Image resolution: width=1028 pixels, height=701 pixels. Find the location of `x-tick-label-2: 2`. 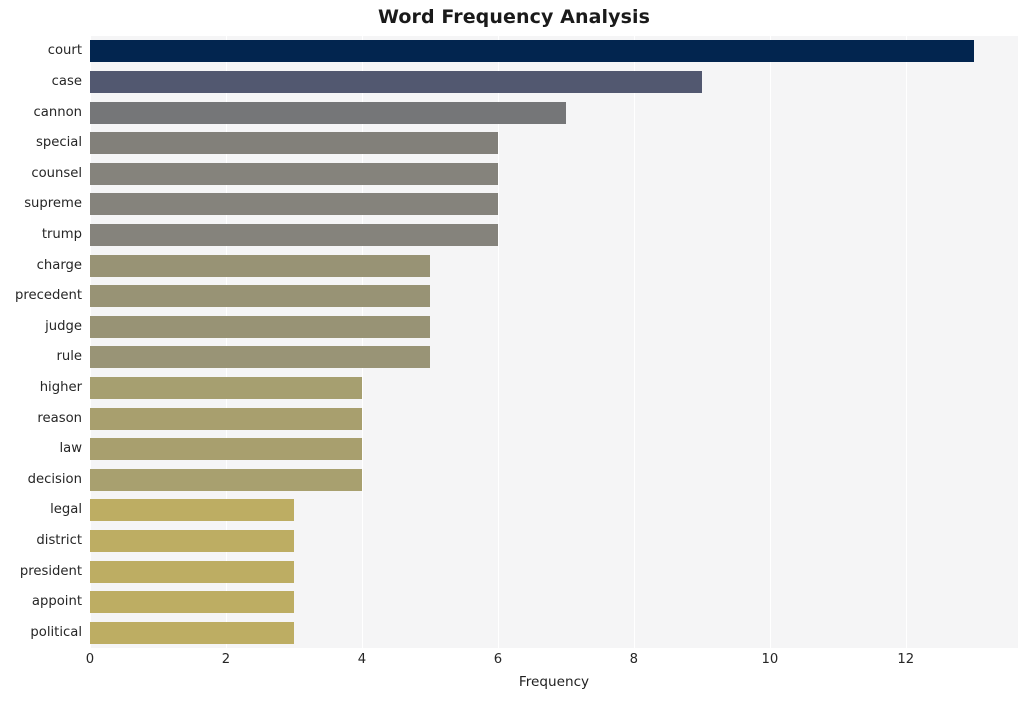

x-tick-label-2: 2 is located at coordinates (226, 659).